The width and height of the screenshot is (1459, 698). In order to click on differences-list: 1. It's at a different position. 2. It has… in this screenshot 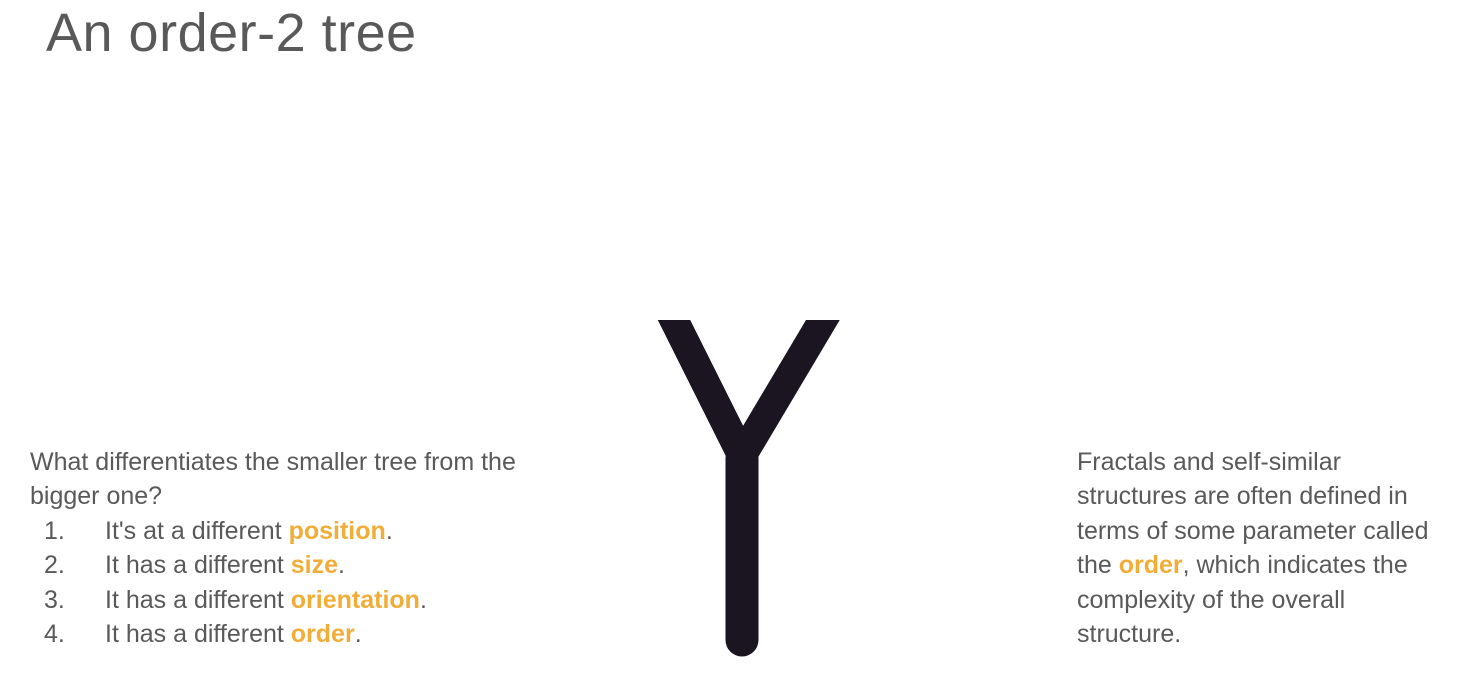, I will do `click(310, 583)`.